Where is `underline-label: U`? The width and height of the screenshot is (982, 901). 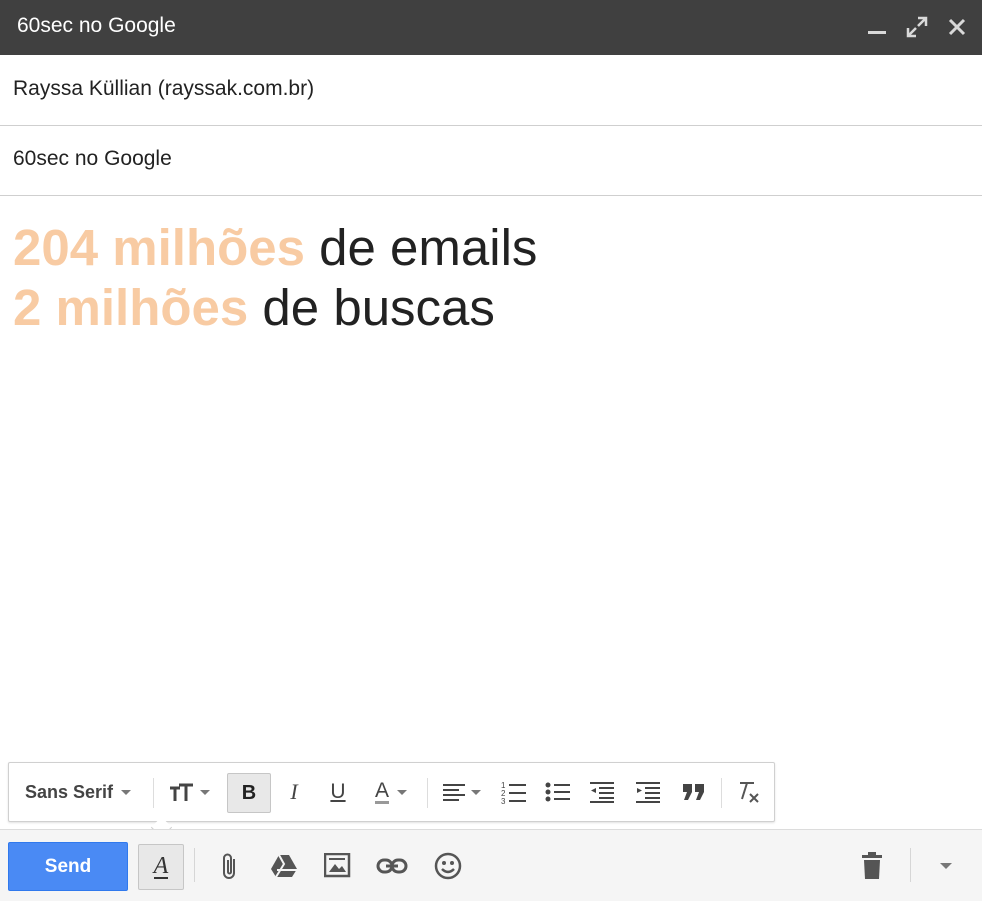
underline-label: U is located at coordinates (338, 791).